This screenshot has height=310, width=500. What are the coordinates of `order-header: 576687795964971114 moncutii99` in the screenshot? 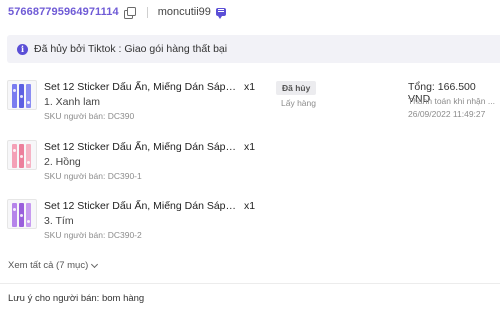 It's located at (117, 12).